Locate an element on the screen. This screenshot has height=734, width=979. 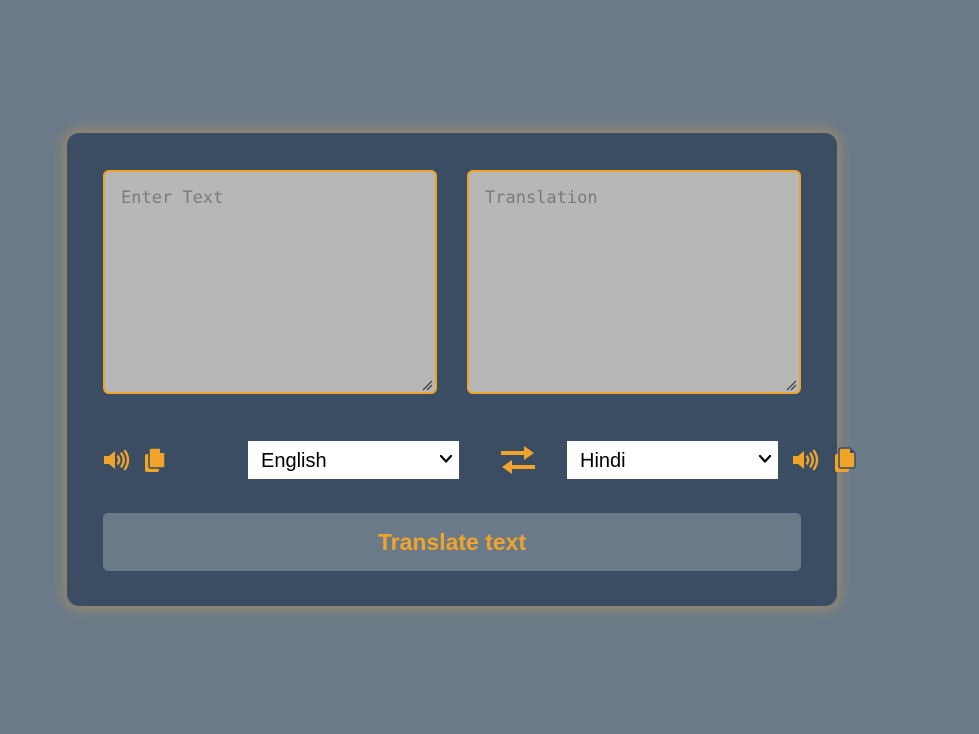
target-speaker-icon is located at coordinates (805, 460).